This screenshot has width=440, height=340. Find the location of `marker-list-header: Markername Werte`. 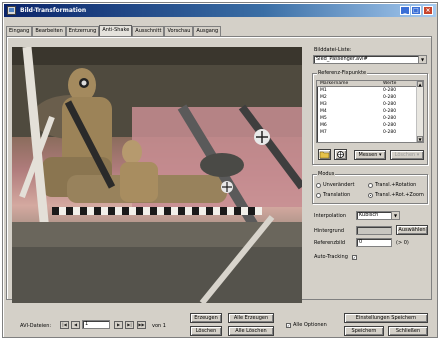

marker-list-header: Markername Werte is located at coordinates (366, 84).